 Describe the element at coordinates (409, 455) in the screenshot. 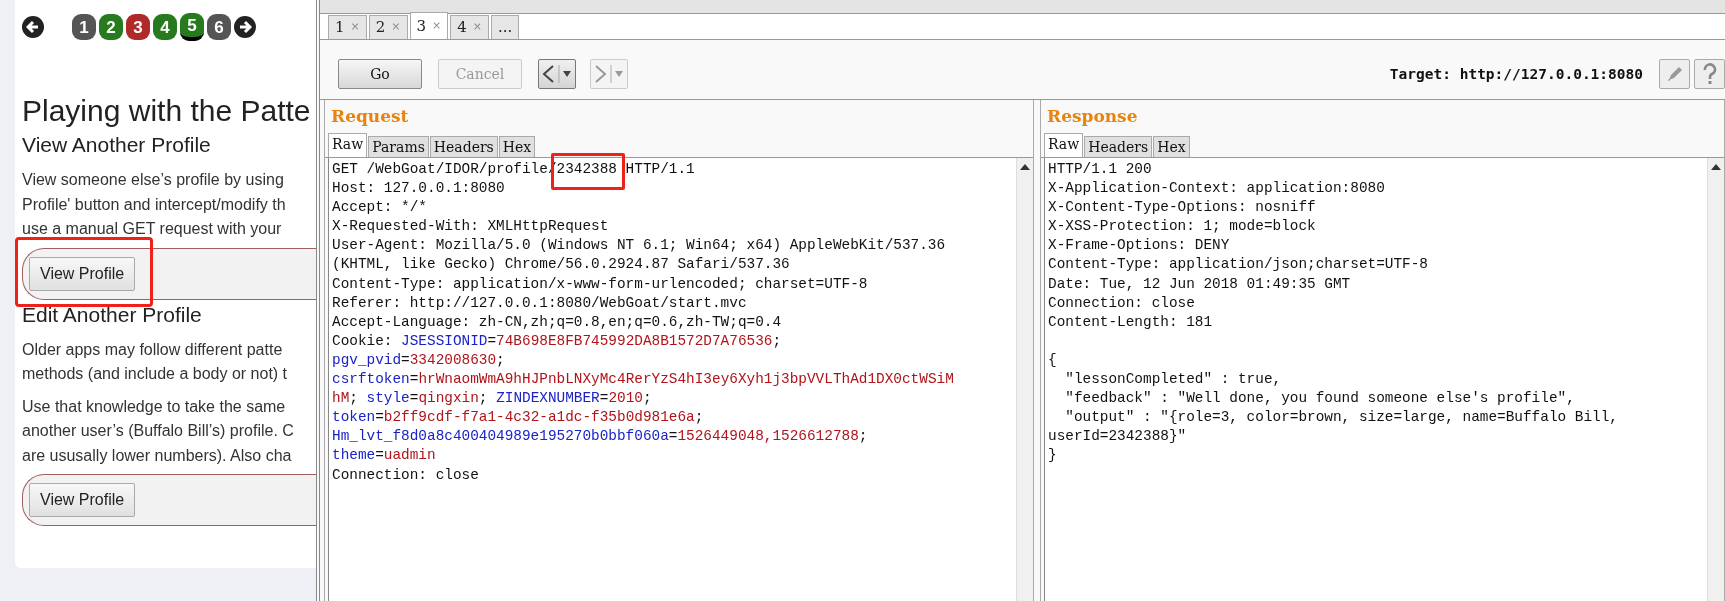

I see `cookie-value: uadmin` at that location.